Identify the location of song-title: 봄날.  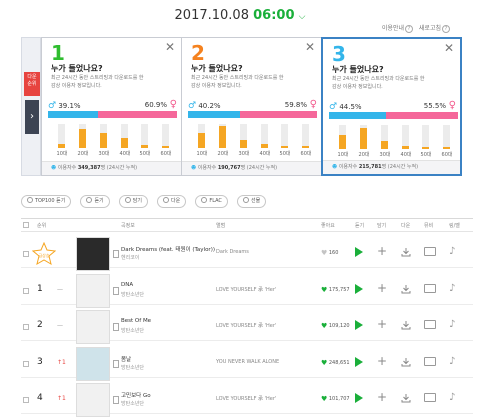
(126, 359).